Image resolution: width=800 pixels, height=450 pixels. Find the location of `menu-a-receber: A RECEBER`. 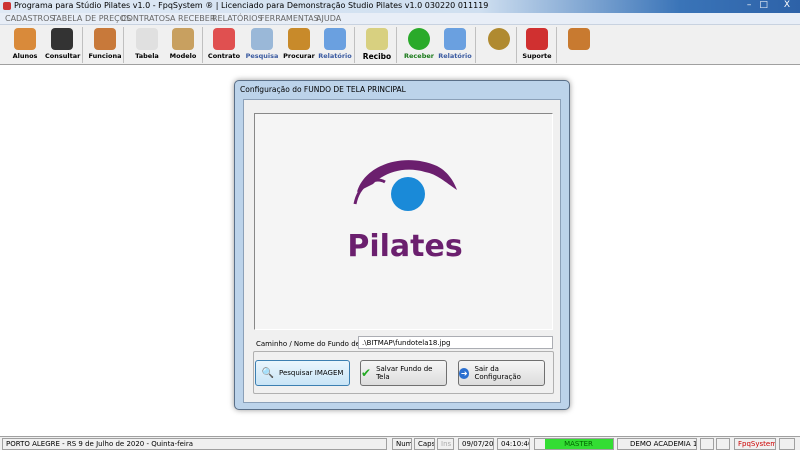

menu-a-receber: A RECEBER is located at coordinates (192, 18).